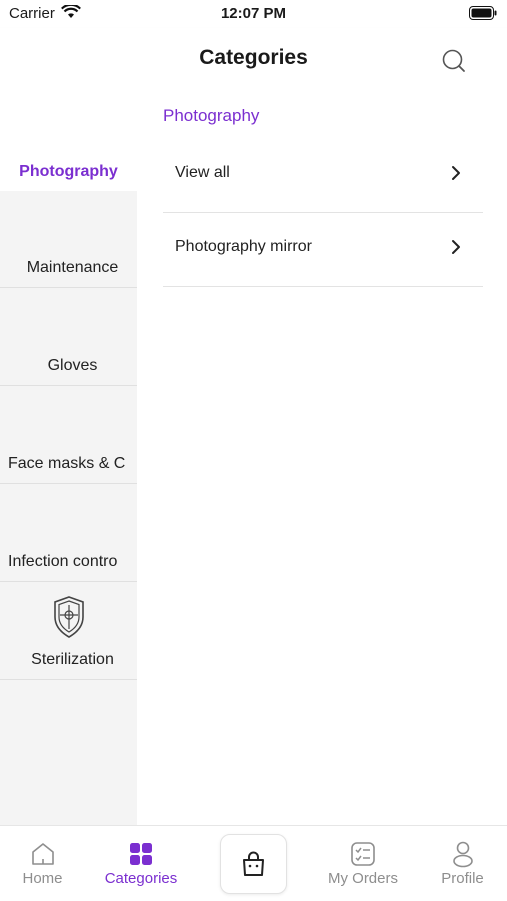 The height and width of the screenshot is (901, 507). I want to click on tab-home: Home, so click(42, 863).